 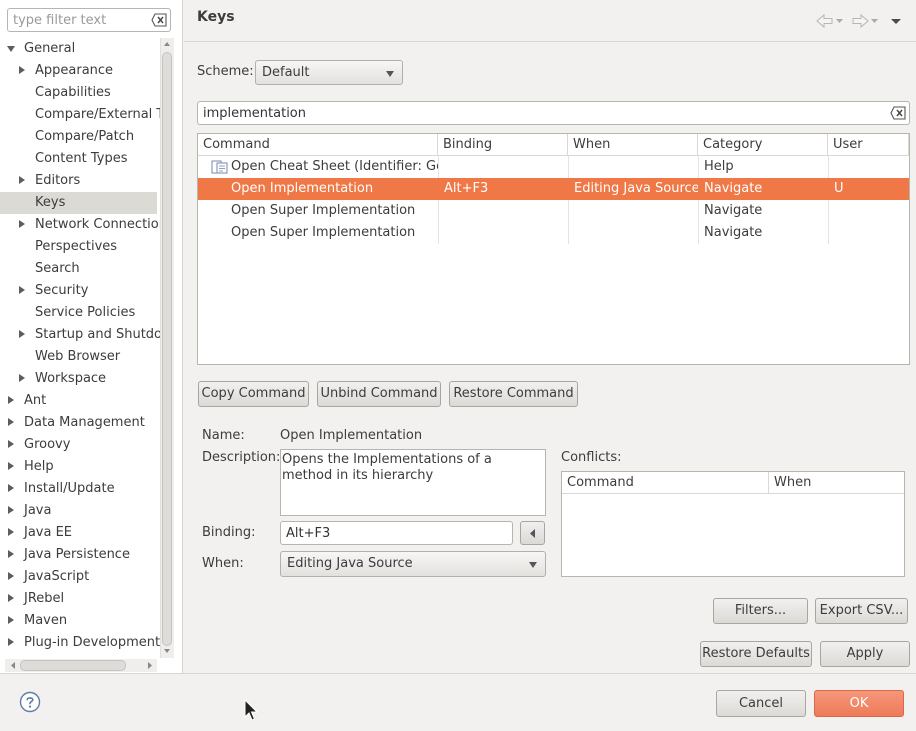 What do you see at coordinates (396, 533) in the screenshot?
I see `binding-input` at bounding box center [396, 533].